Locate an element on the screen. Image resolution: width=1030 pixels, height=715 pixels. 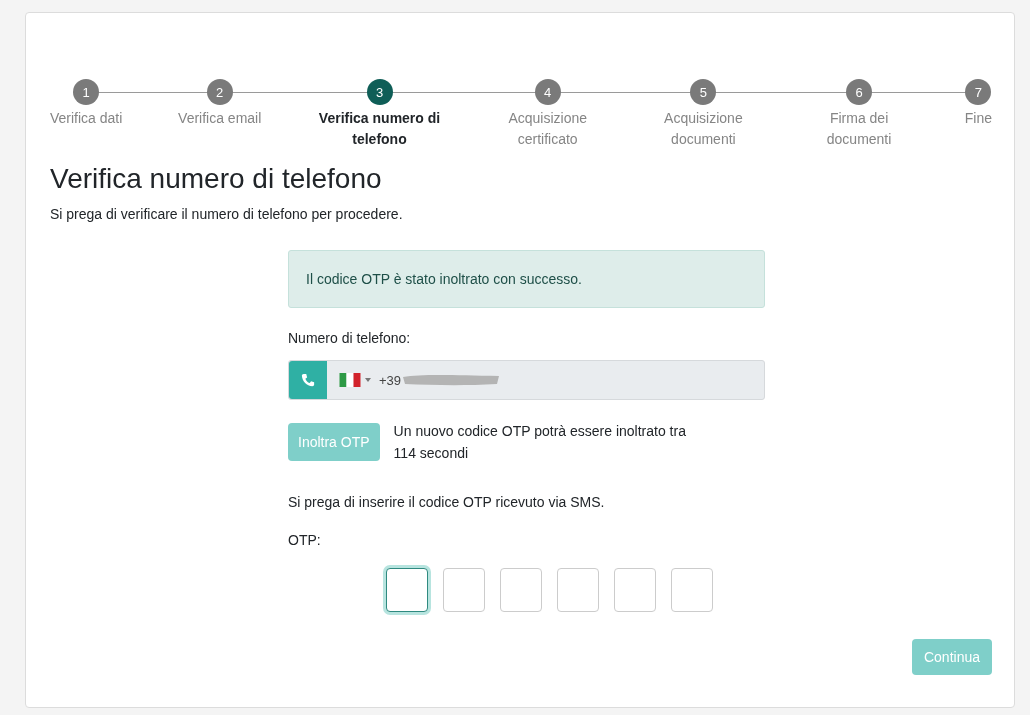
step-number: 4 is located at coordinates (547, 92).